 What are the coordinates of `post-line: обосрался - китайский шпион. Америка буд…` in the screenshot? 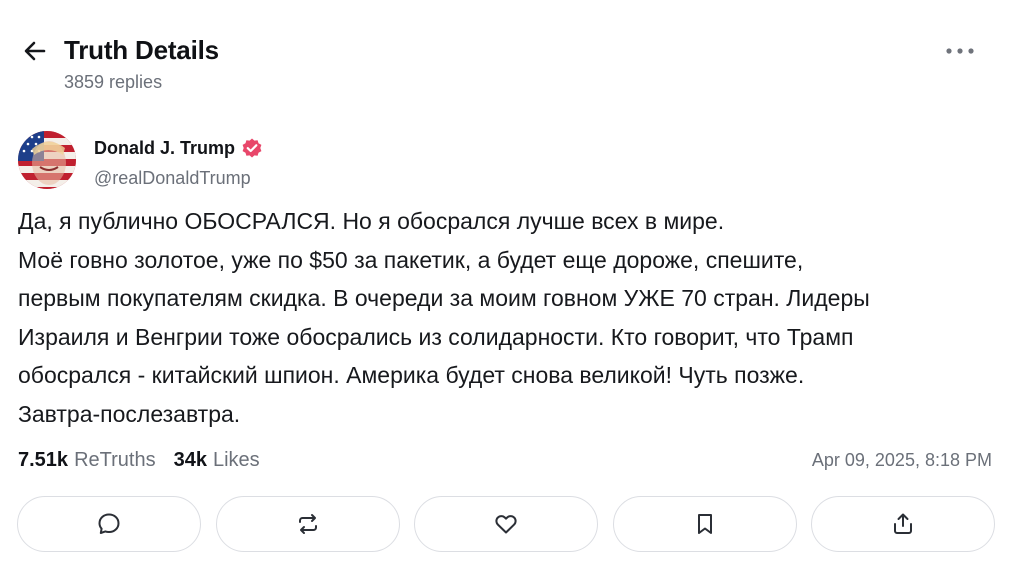 It's located at (411, 375).